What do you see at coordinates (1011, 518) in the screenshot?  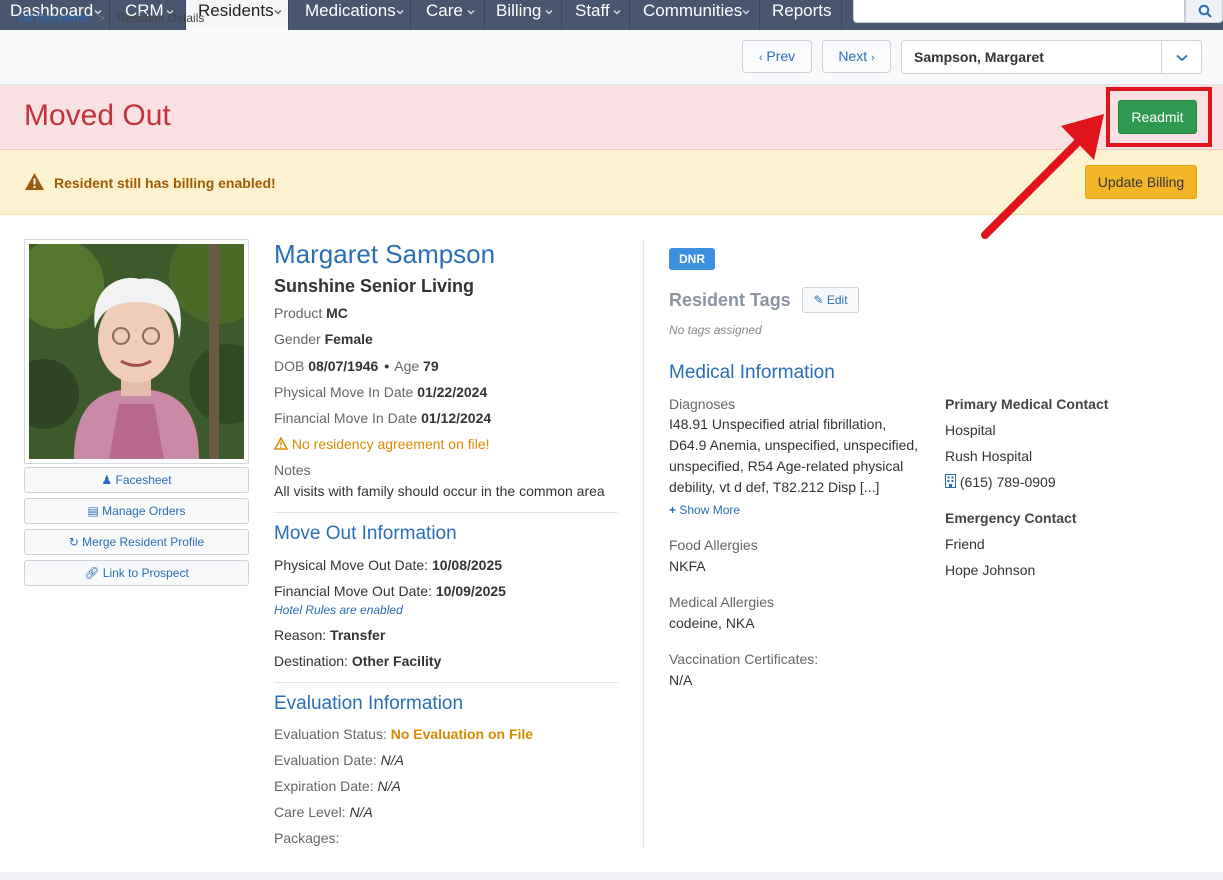 I see `emergency-contact-label: Emergency Contact` at bounding box center [1011, 518].